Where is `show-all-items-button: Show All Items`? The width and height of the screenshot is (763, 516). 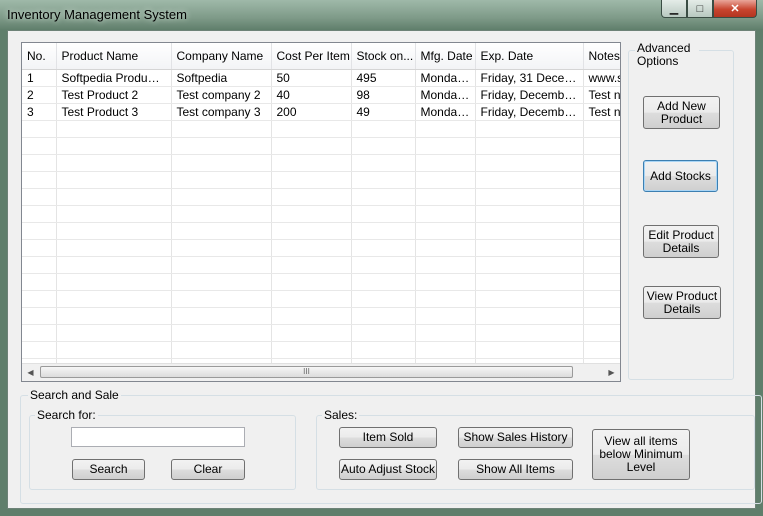
show-all-items-button: Show All Items is located at coordinates (515, 469).